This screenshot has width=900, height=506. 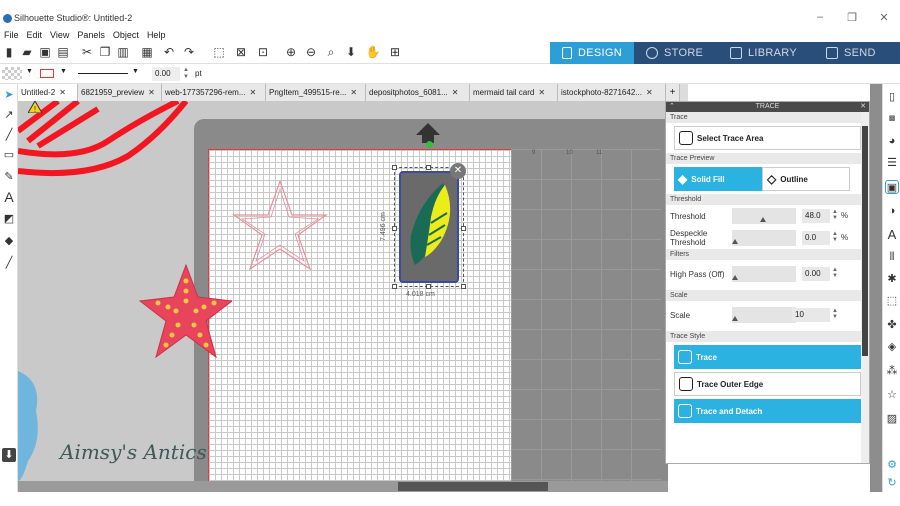 I want to click on despeckle-slider, so click(x=764, y=238).